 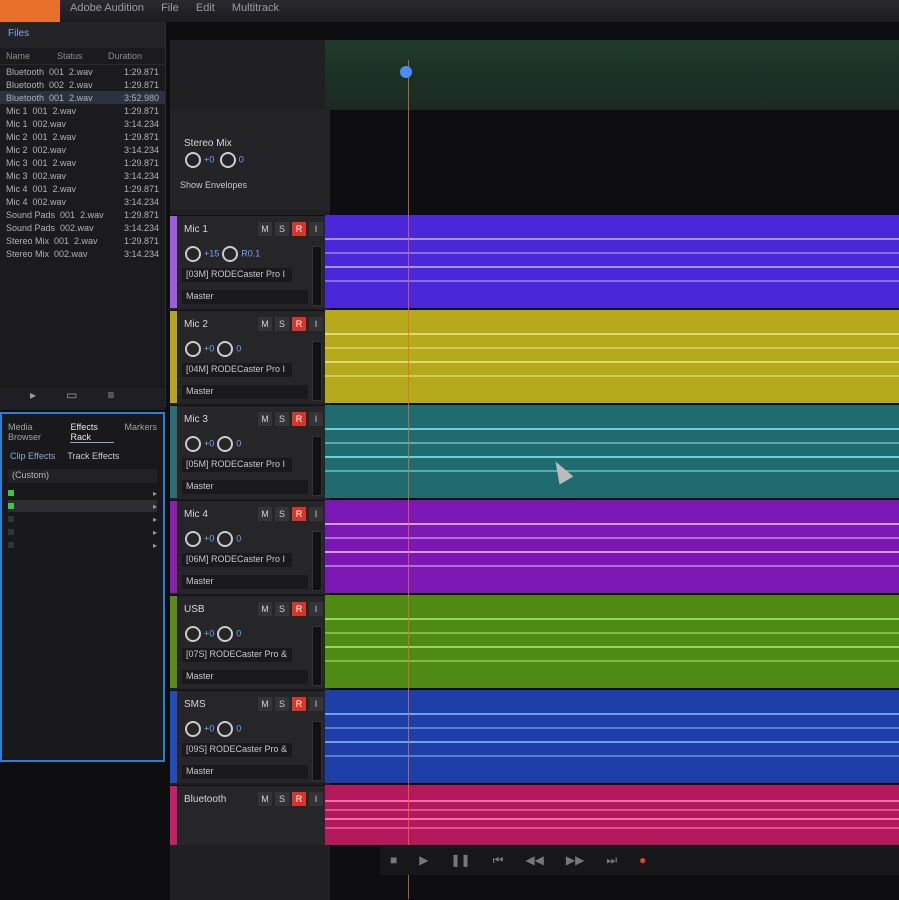 I want to click on skip-forward-icon: ⏭, so click(x=611, y=860).